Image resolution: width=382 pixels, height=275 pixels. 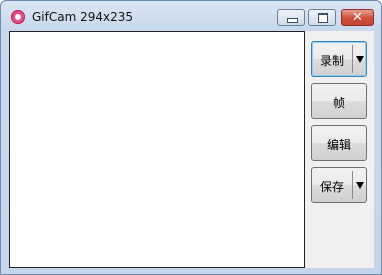 I want to click on minimize-button, so click(x=291, y=17).